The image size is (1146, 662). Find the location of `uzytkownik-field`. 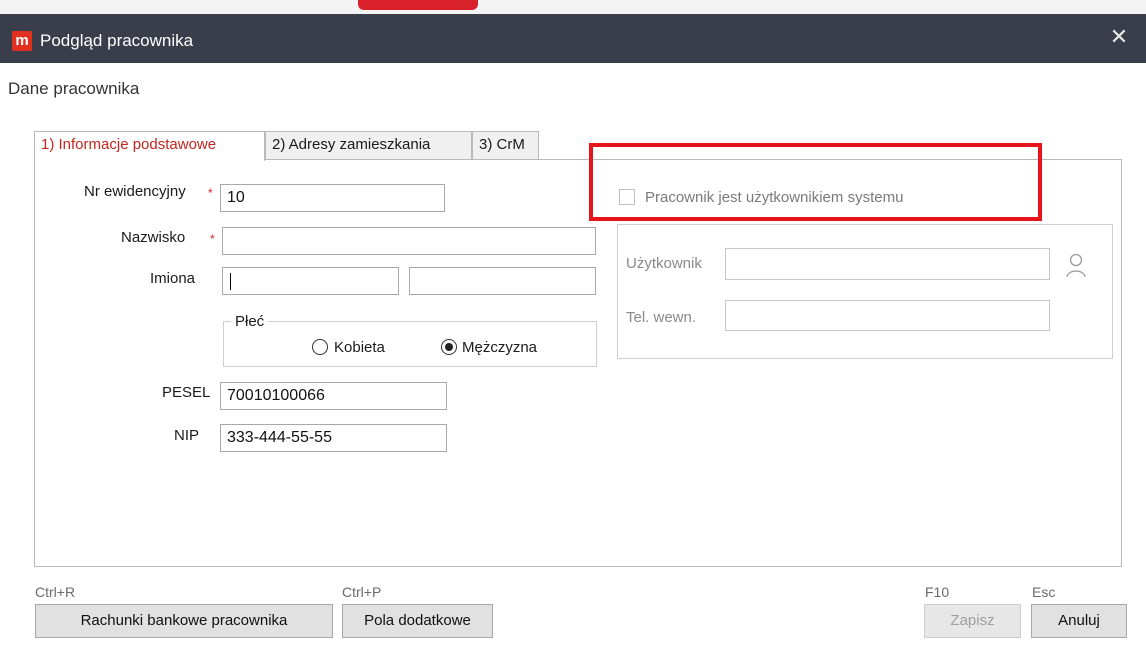

uzytkownik-field is located at coordinates (887, 264).